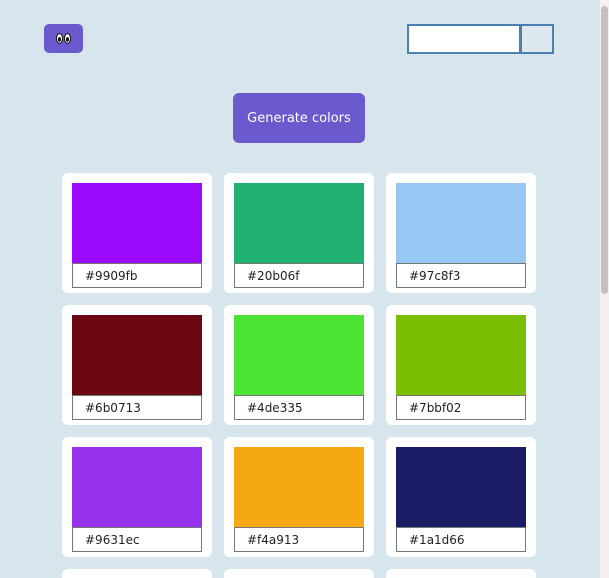  Describe the element at coordinates (464, 39) in the screenshot. I see `search-input` at that location.